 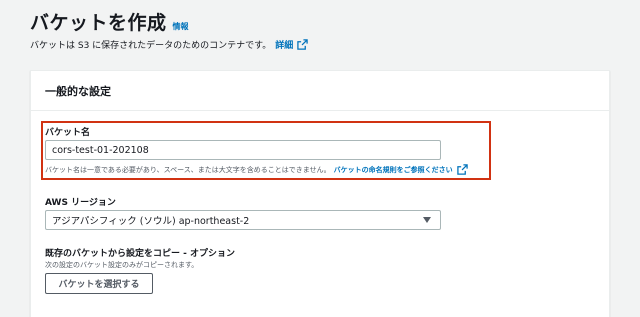 I want to click on detail-link-label: 詳細, so click(x=284, y=46).